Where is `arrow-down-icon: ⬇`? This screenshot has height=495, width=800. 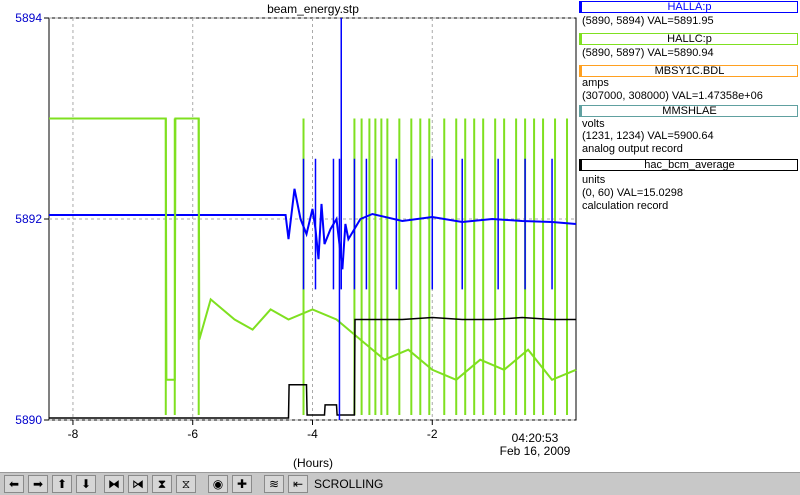
arrow-down-icon: ⬇ is located at coordinates (86, 484).